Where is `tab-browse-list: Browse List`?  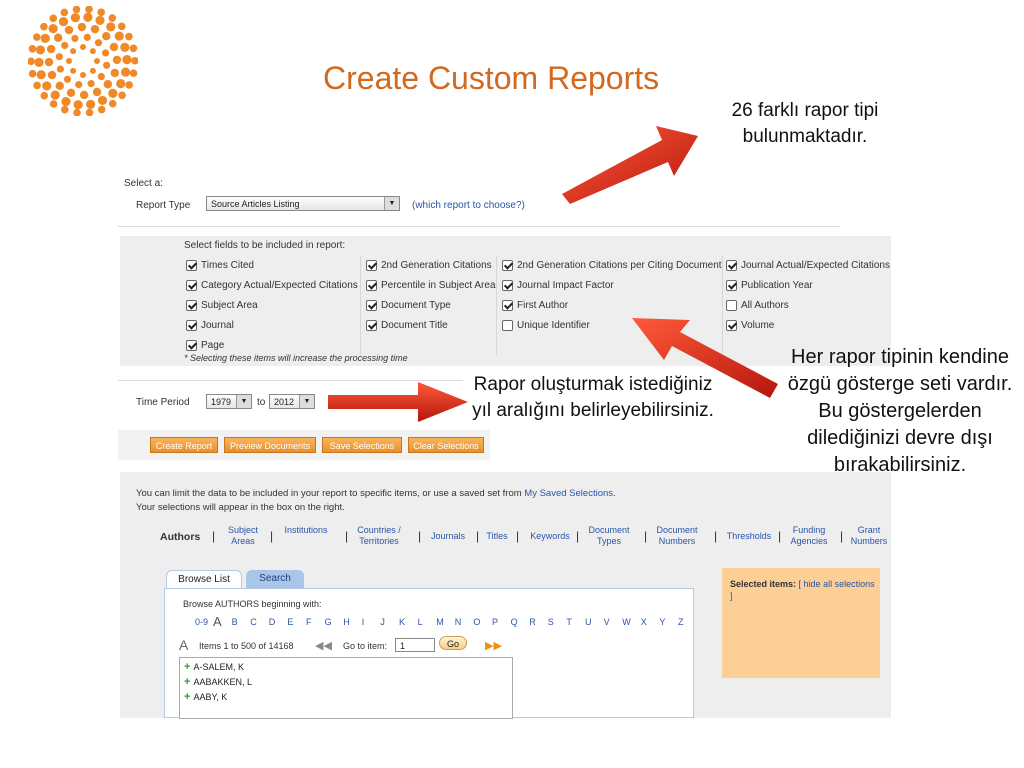
tab-browse-list: Browse List is located at coordinates (204, 579).